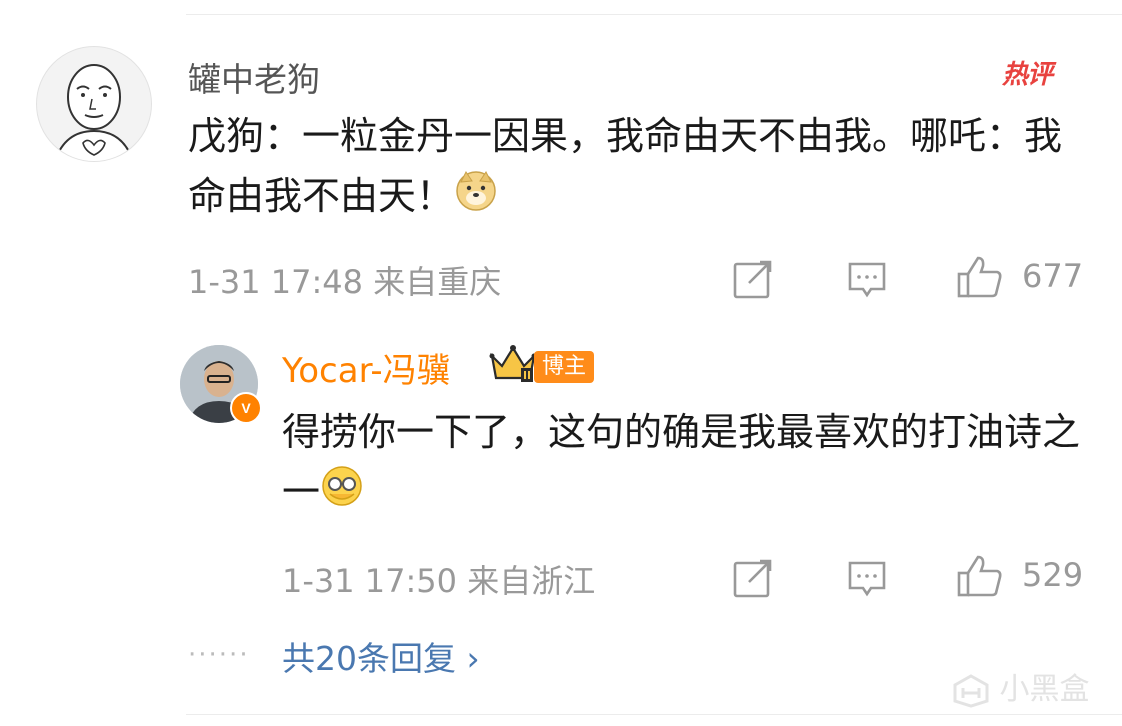  I want to click on blogger-badge: 博主, so click(564, 367).